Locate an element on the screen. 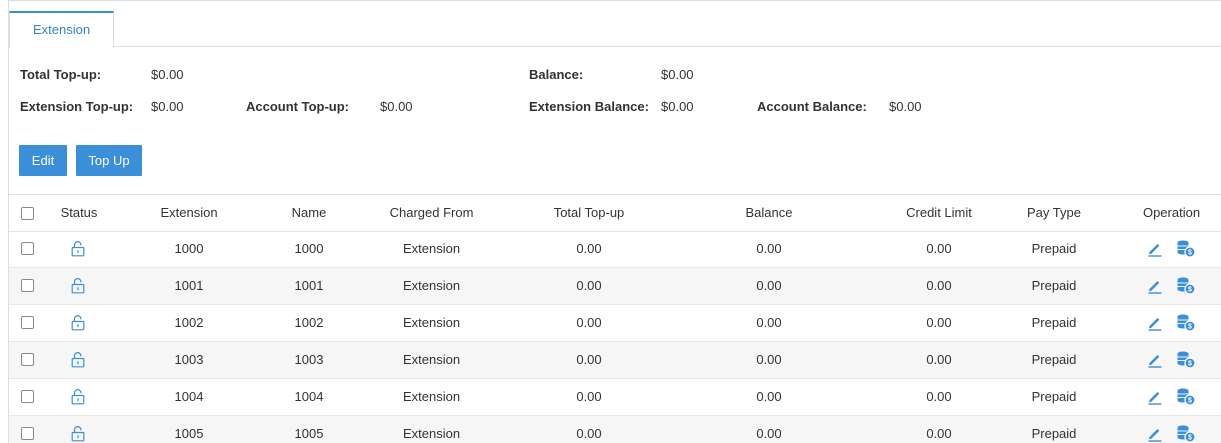  balance-value: $0.00 is located at coordinates (677, 74).